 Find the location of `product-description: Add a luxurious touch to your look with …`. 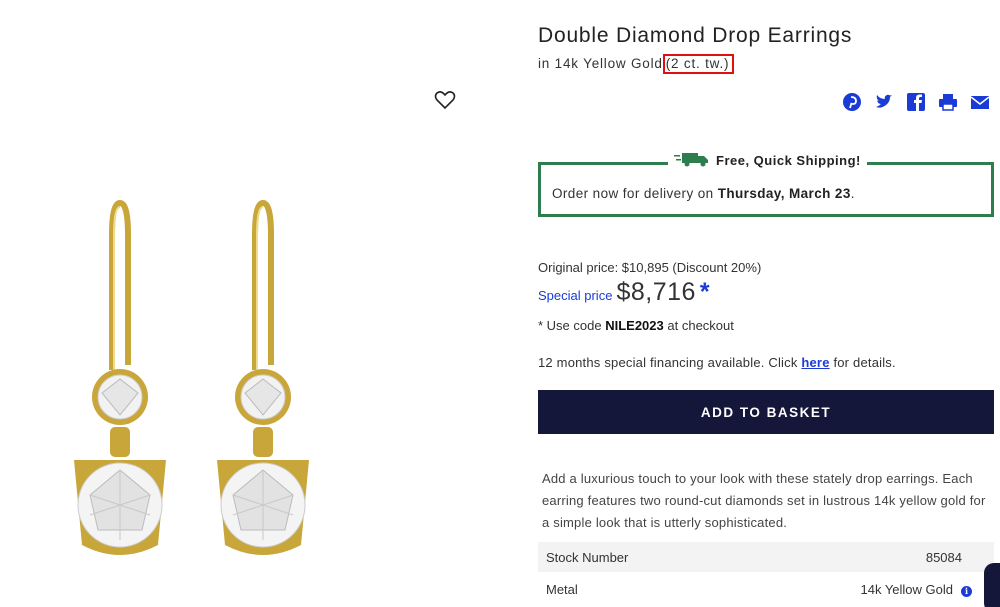

product-description: Add a luxurious touch to your look with … is located at coordinates (764, 500).